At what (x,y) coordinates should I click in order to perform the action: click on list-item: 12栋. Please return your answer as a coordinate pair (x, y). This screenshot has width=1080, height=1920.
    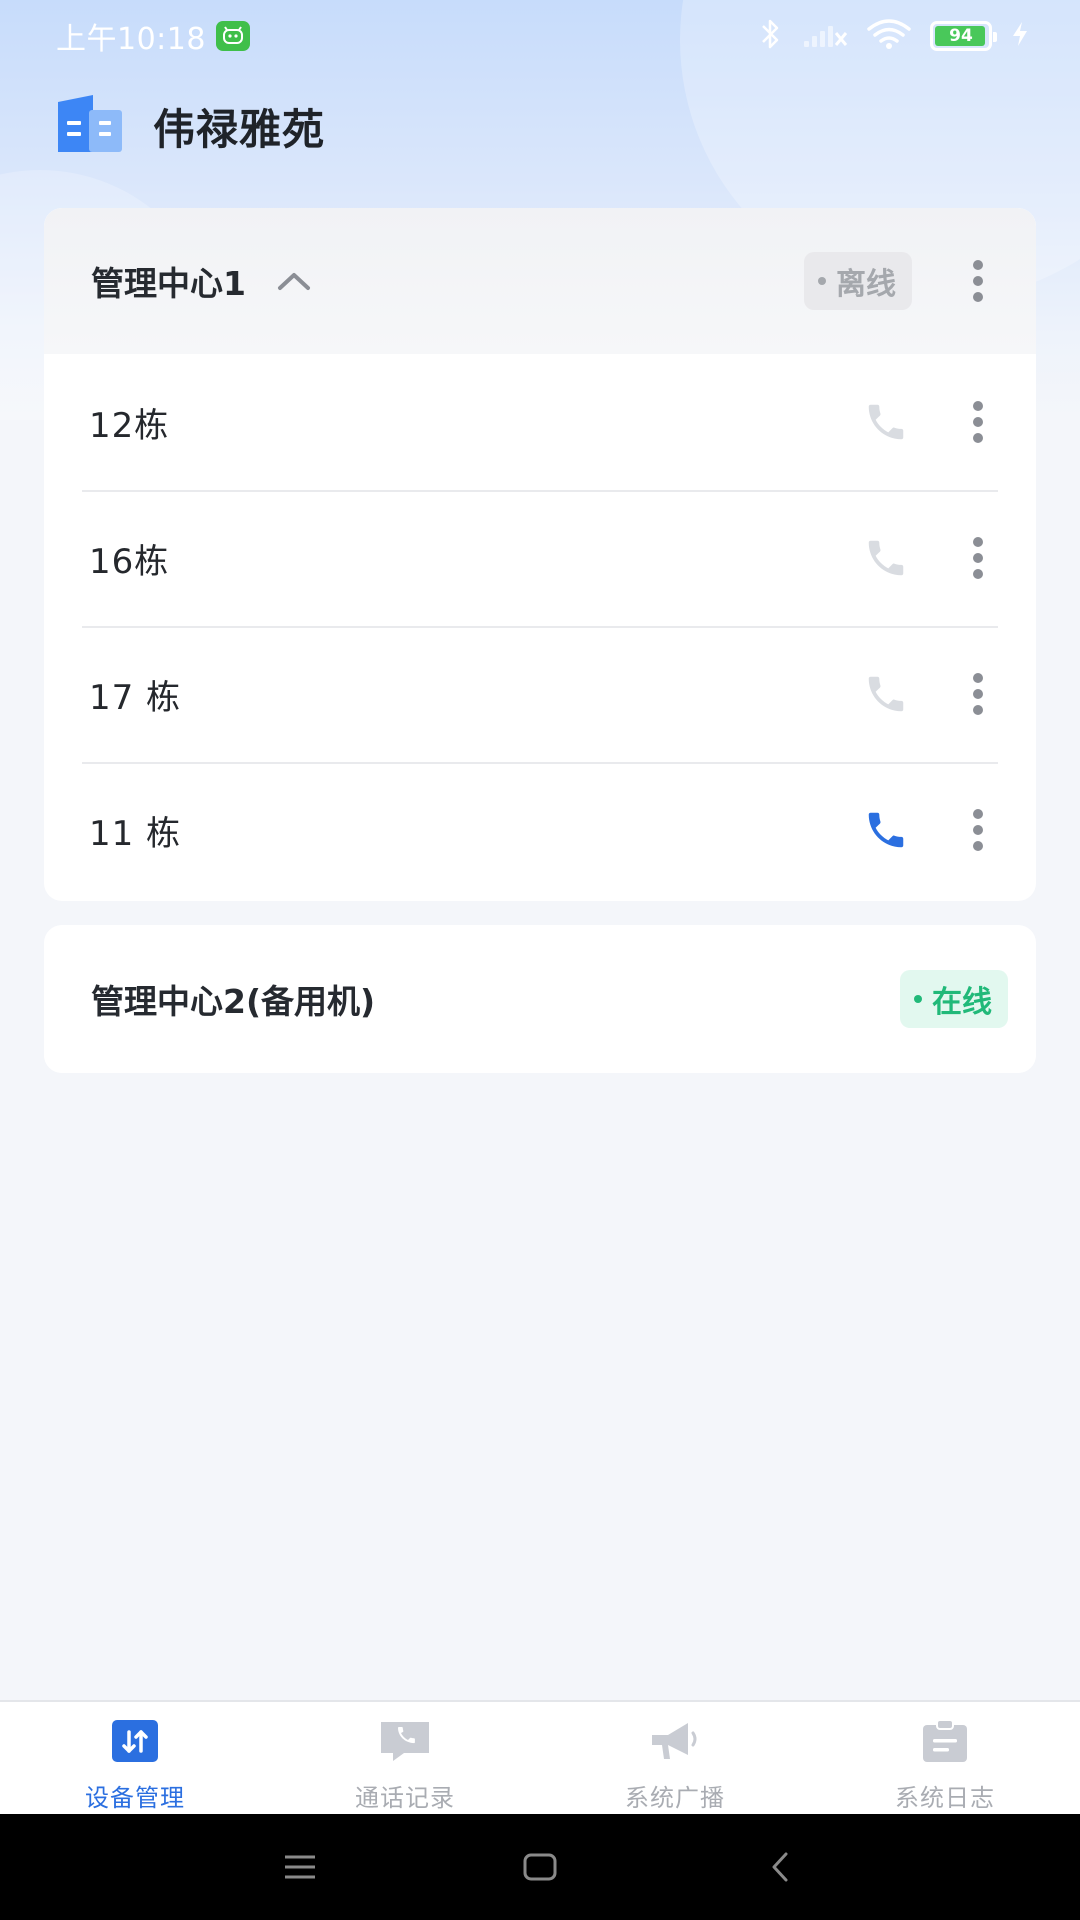
    Looking at the image, I should click on (540, 422).